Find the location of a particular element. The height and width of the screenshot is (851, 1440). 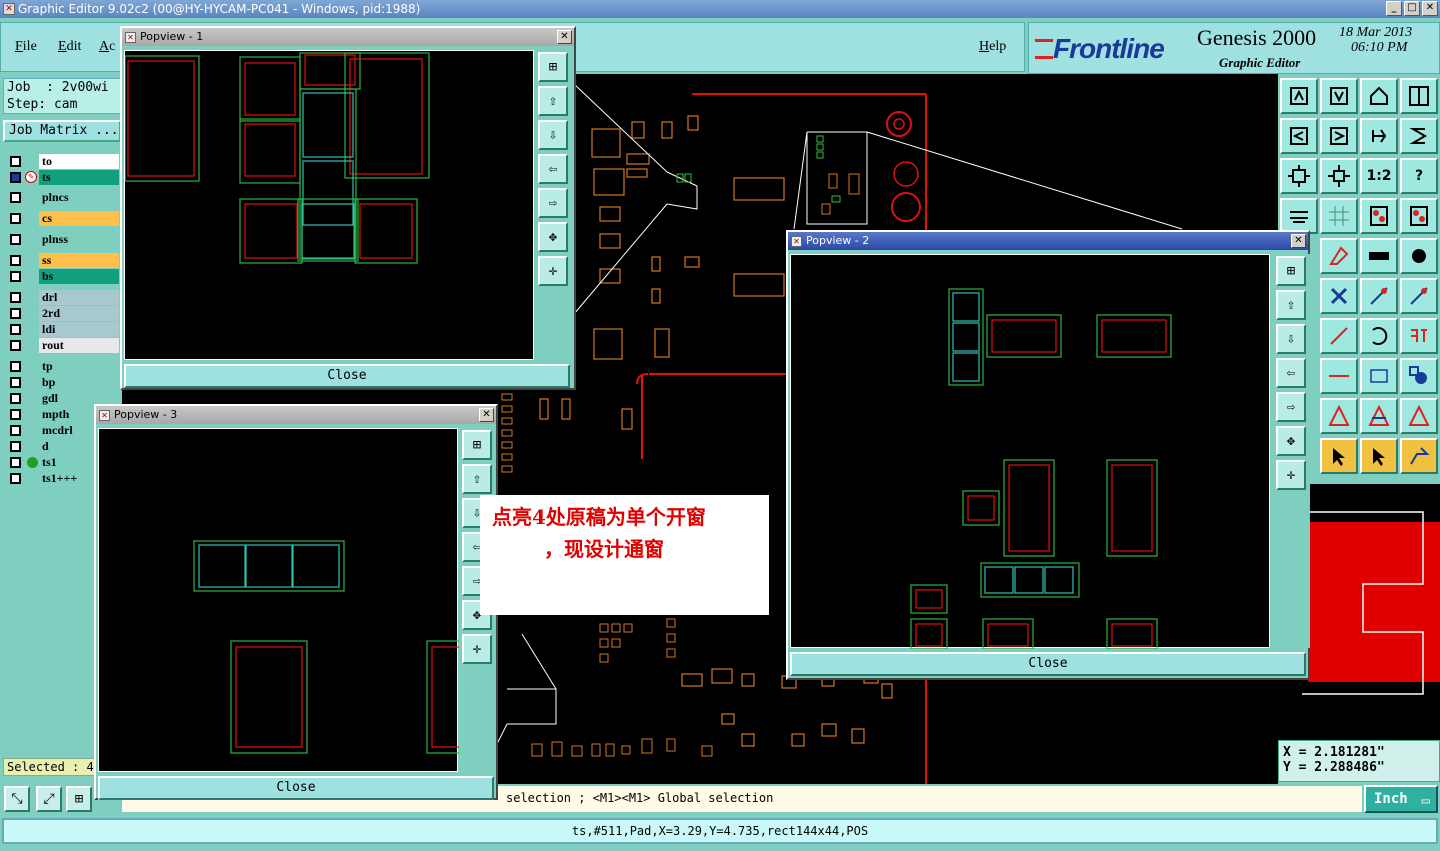

popview-1-close-button: Close is located at coordinates (347, 376).